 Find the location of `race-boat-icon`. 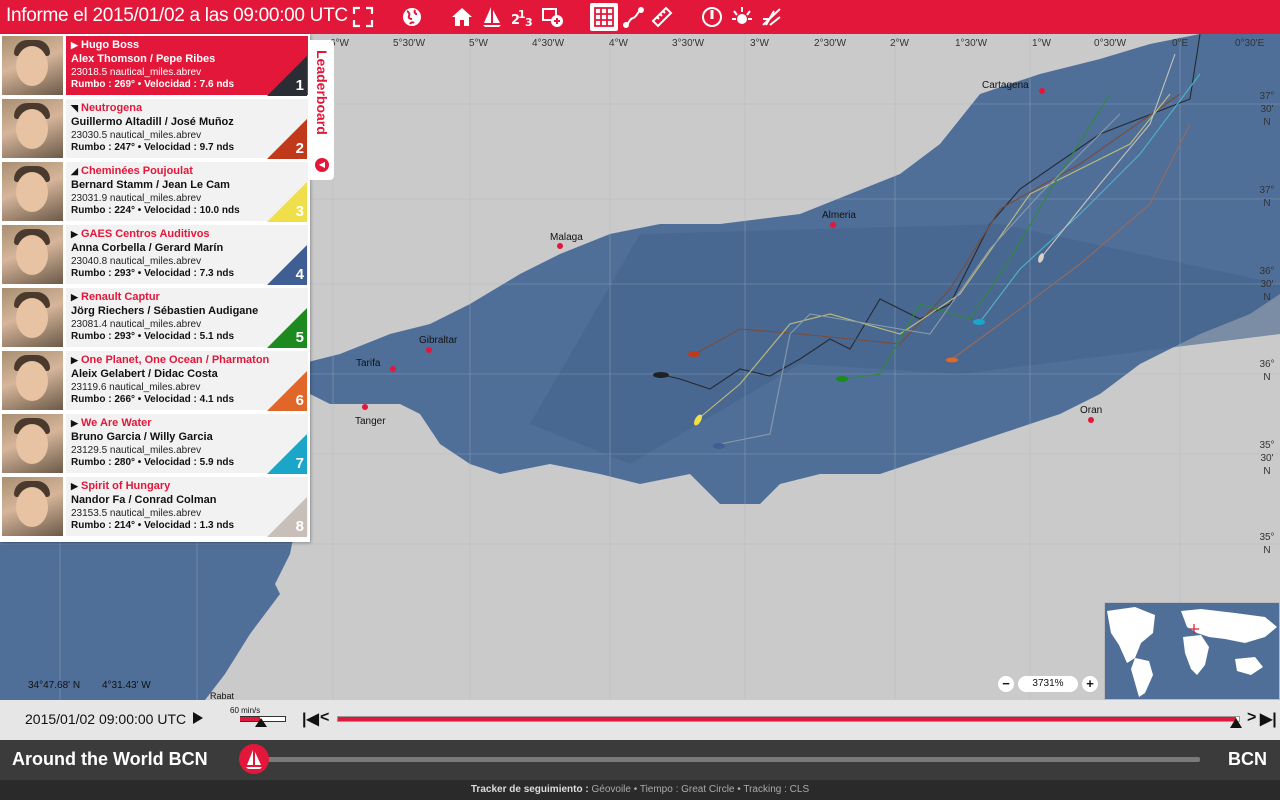

race-boat-icon is located at coordinates (254, 759).